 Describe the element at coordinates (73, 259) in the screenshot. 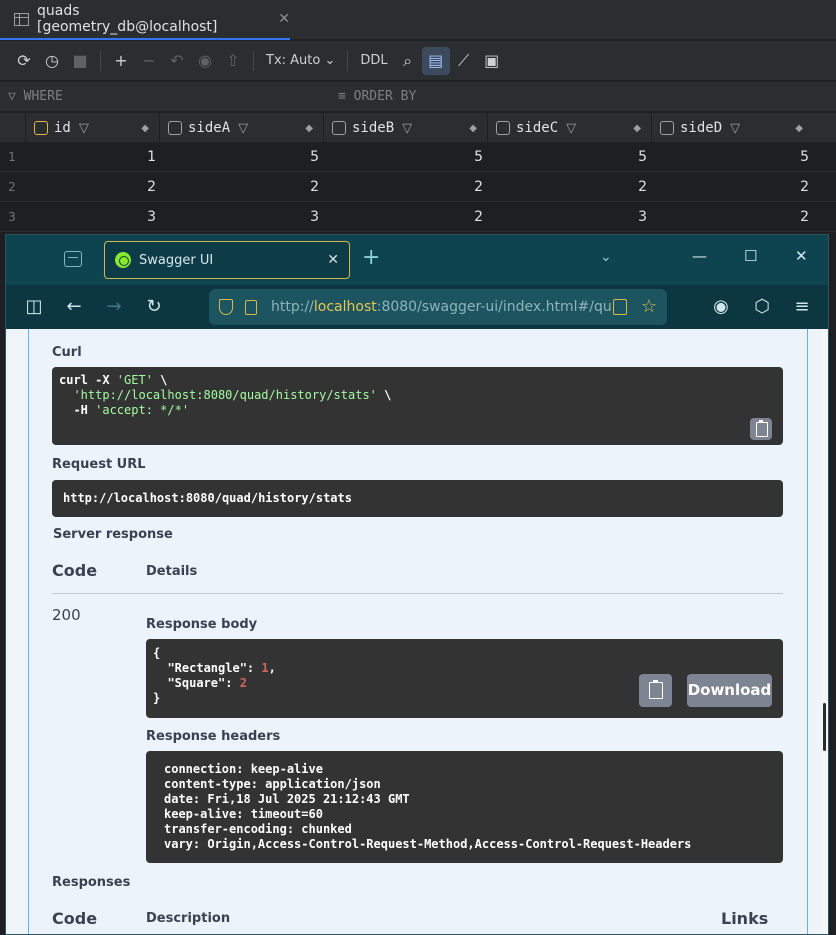

I see `tab-groups-icon` at that location.